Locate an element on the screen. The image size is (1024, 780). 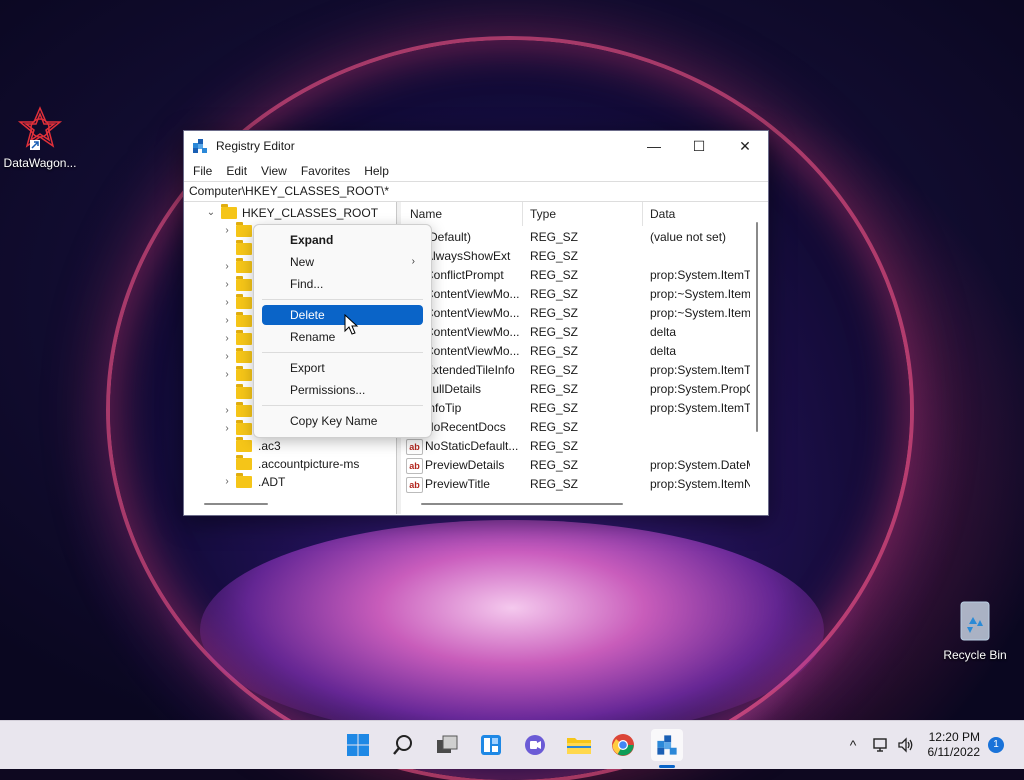
menu-view: View is located at coordinates (274, 171).